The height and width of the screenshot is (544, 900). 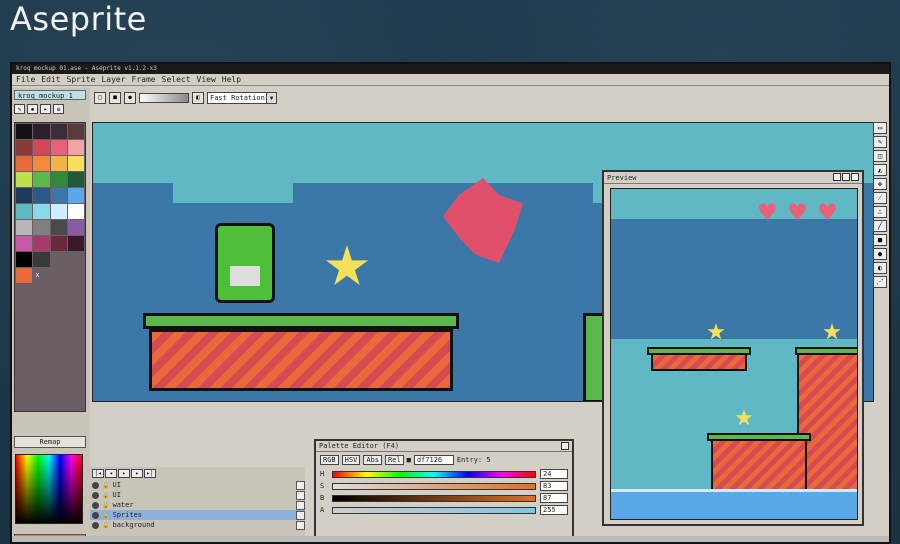 I want to click on brush-type-icon: □, so click(x=100, y=98).